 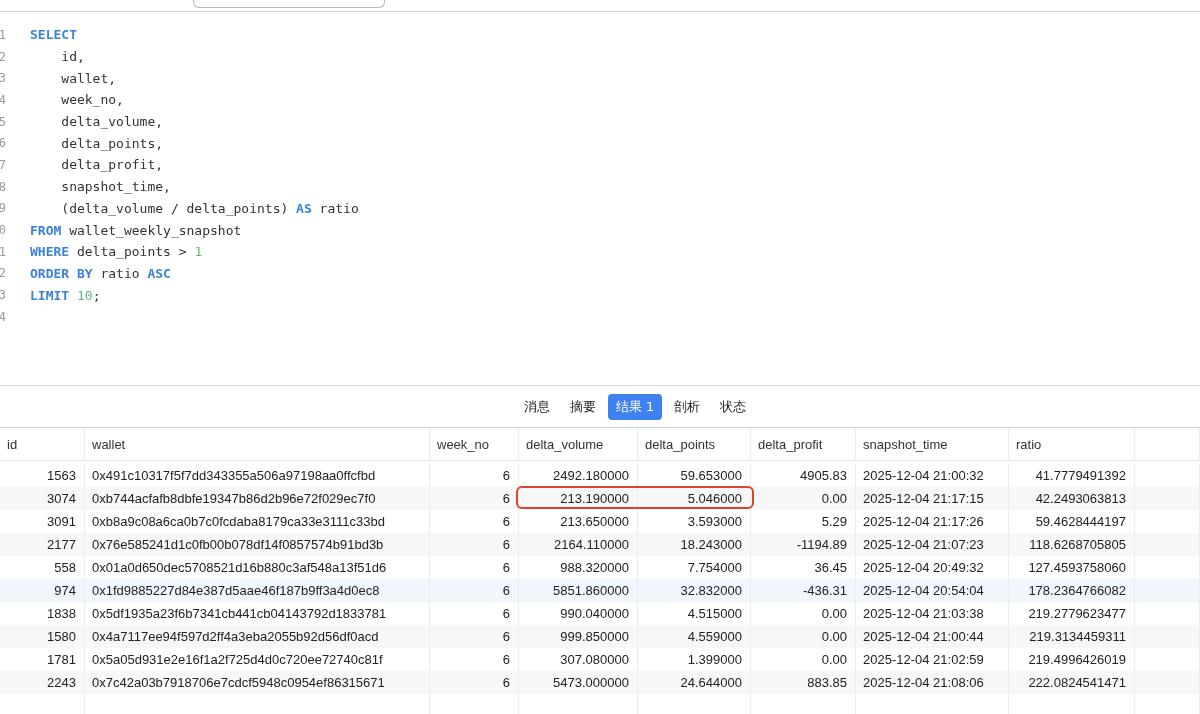 What do you see at coordinates (474, 444) in the screenshot?
I see `column-header: week_no` at bounding box center [474, 444].